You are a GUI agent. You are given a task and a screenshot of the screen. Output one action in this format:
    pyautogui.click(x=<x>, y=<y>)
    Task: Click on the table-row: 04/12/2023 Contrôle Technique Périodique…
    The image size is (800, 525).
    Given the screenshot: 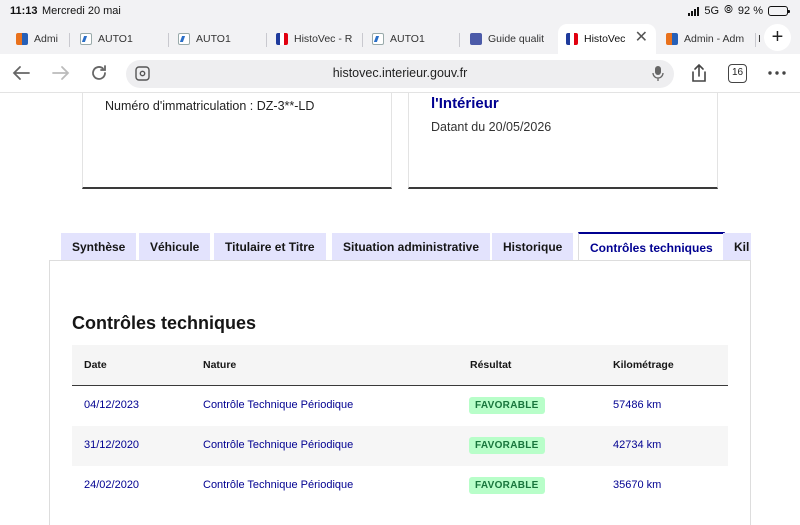 What is the action you would take?
    pyautogui.click(x=400, y=406)
    